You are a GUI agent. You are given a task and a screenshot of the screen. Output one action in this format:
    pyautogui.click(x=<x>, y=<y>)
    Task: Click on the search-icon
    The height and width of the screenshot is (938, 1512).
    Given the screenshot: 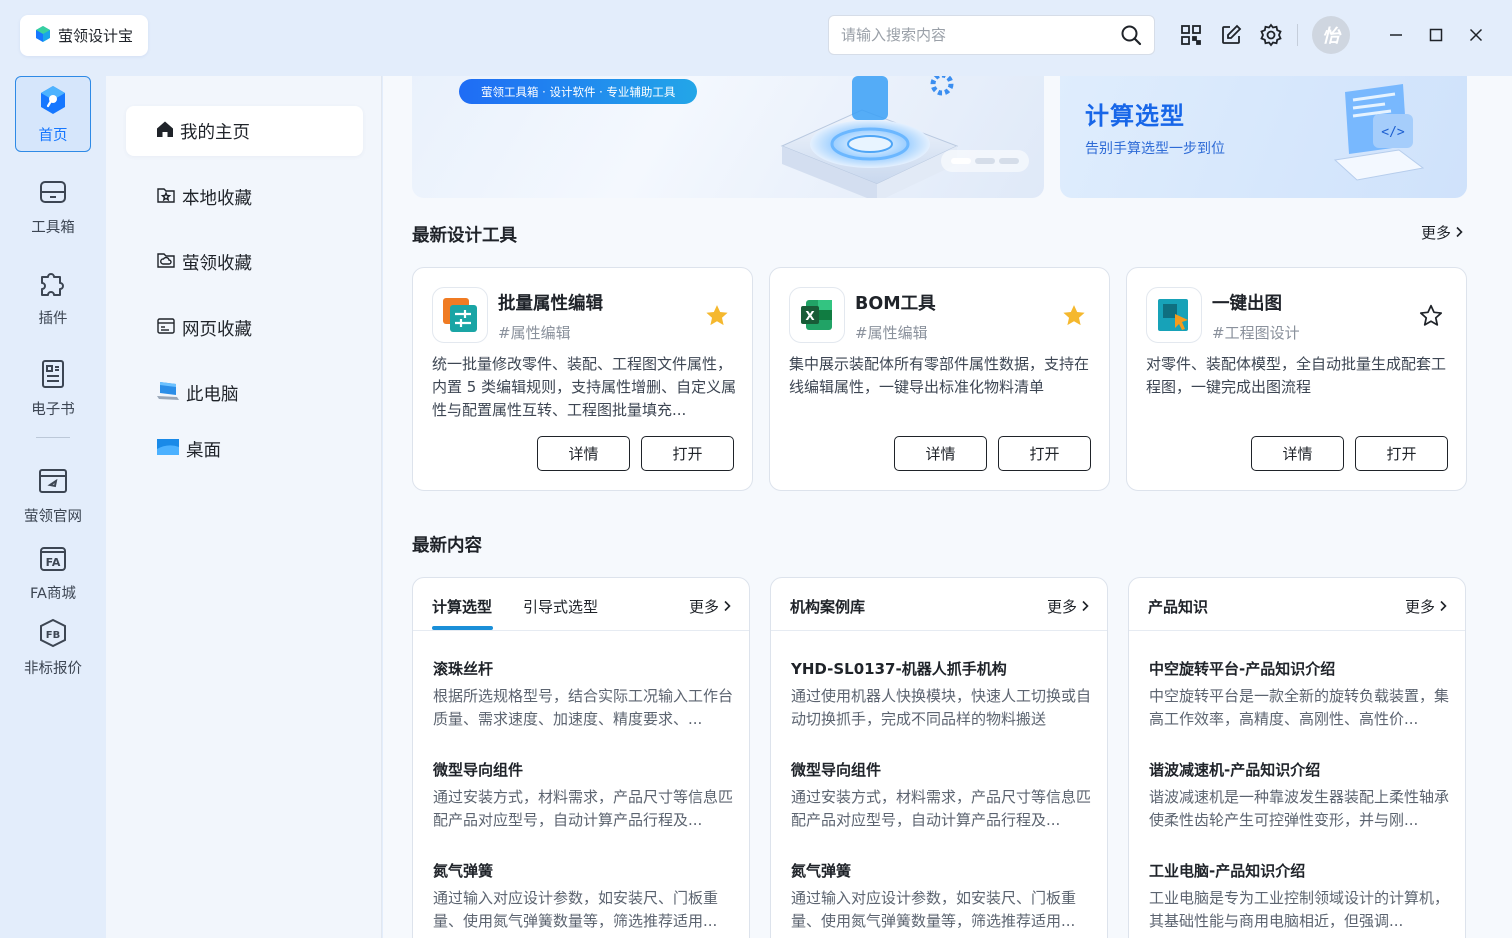 What is the action you would take?
    pyautogui.click(x=1131, y=35)
    